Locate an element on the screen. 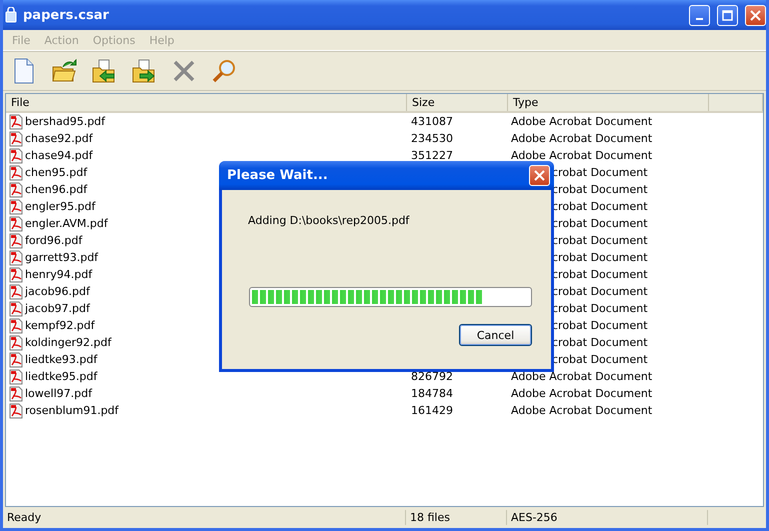 The height and width of the screenshot is (531, 769). file-name: engler.AVM.pdf is located at coordinates (66, 224).